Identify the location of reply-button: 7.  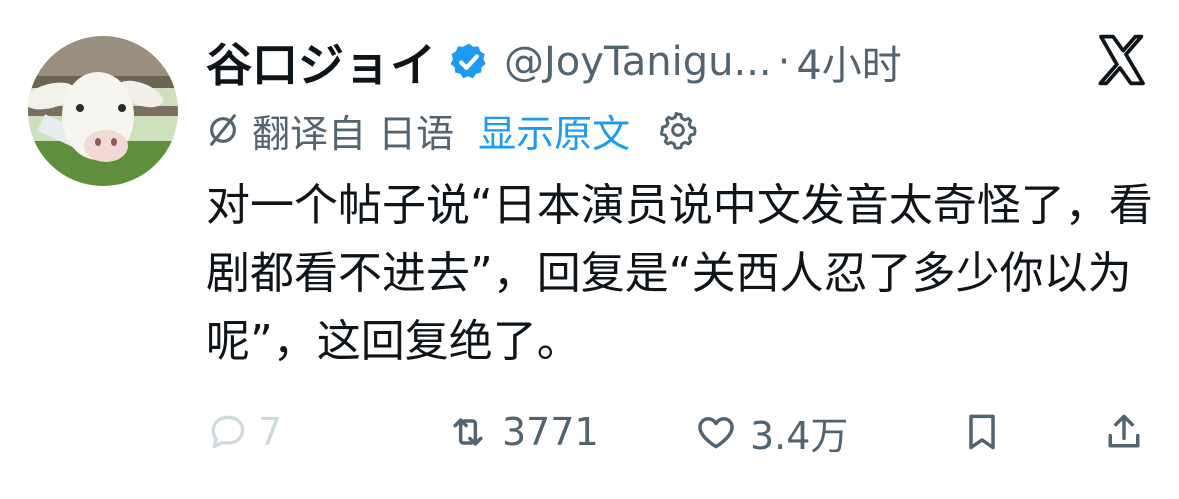
(244, 432).